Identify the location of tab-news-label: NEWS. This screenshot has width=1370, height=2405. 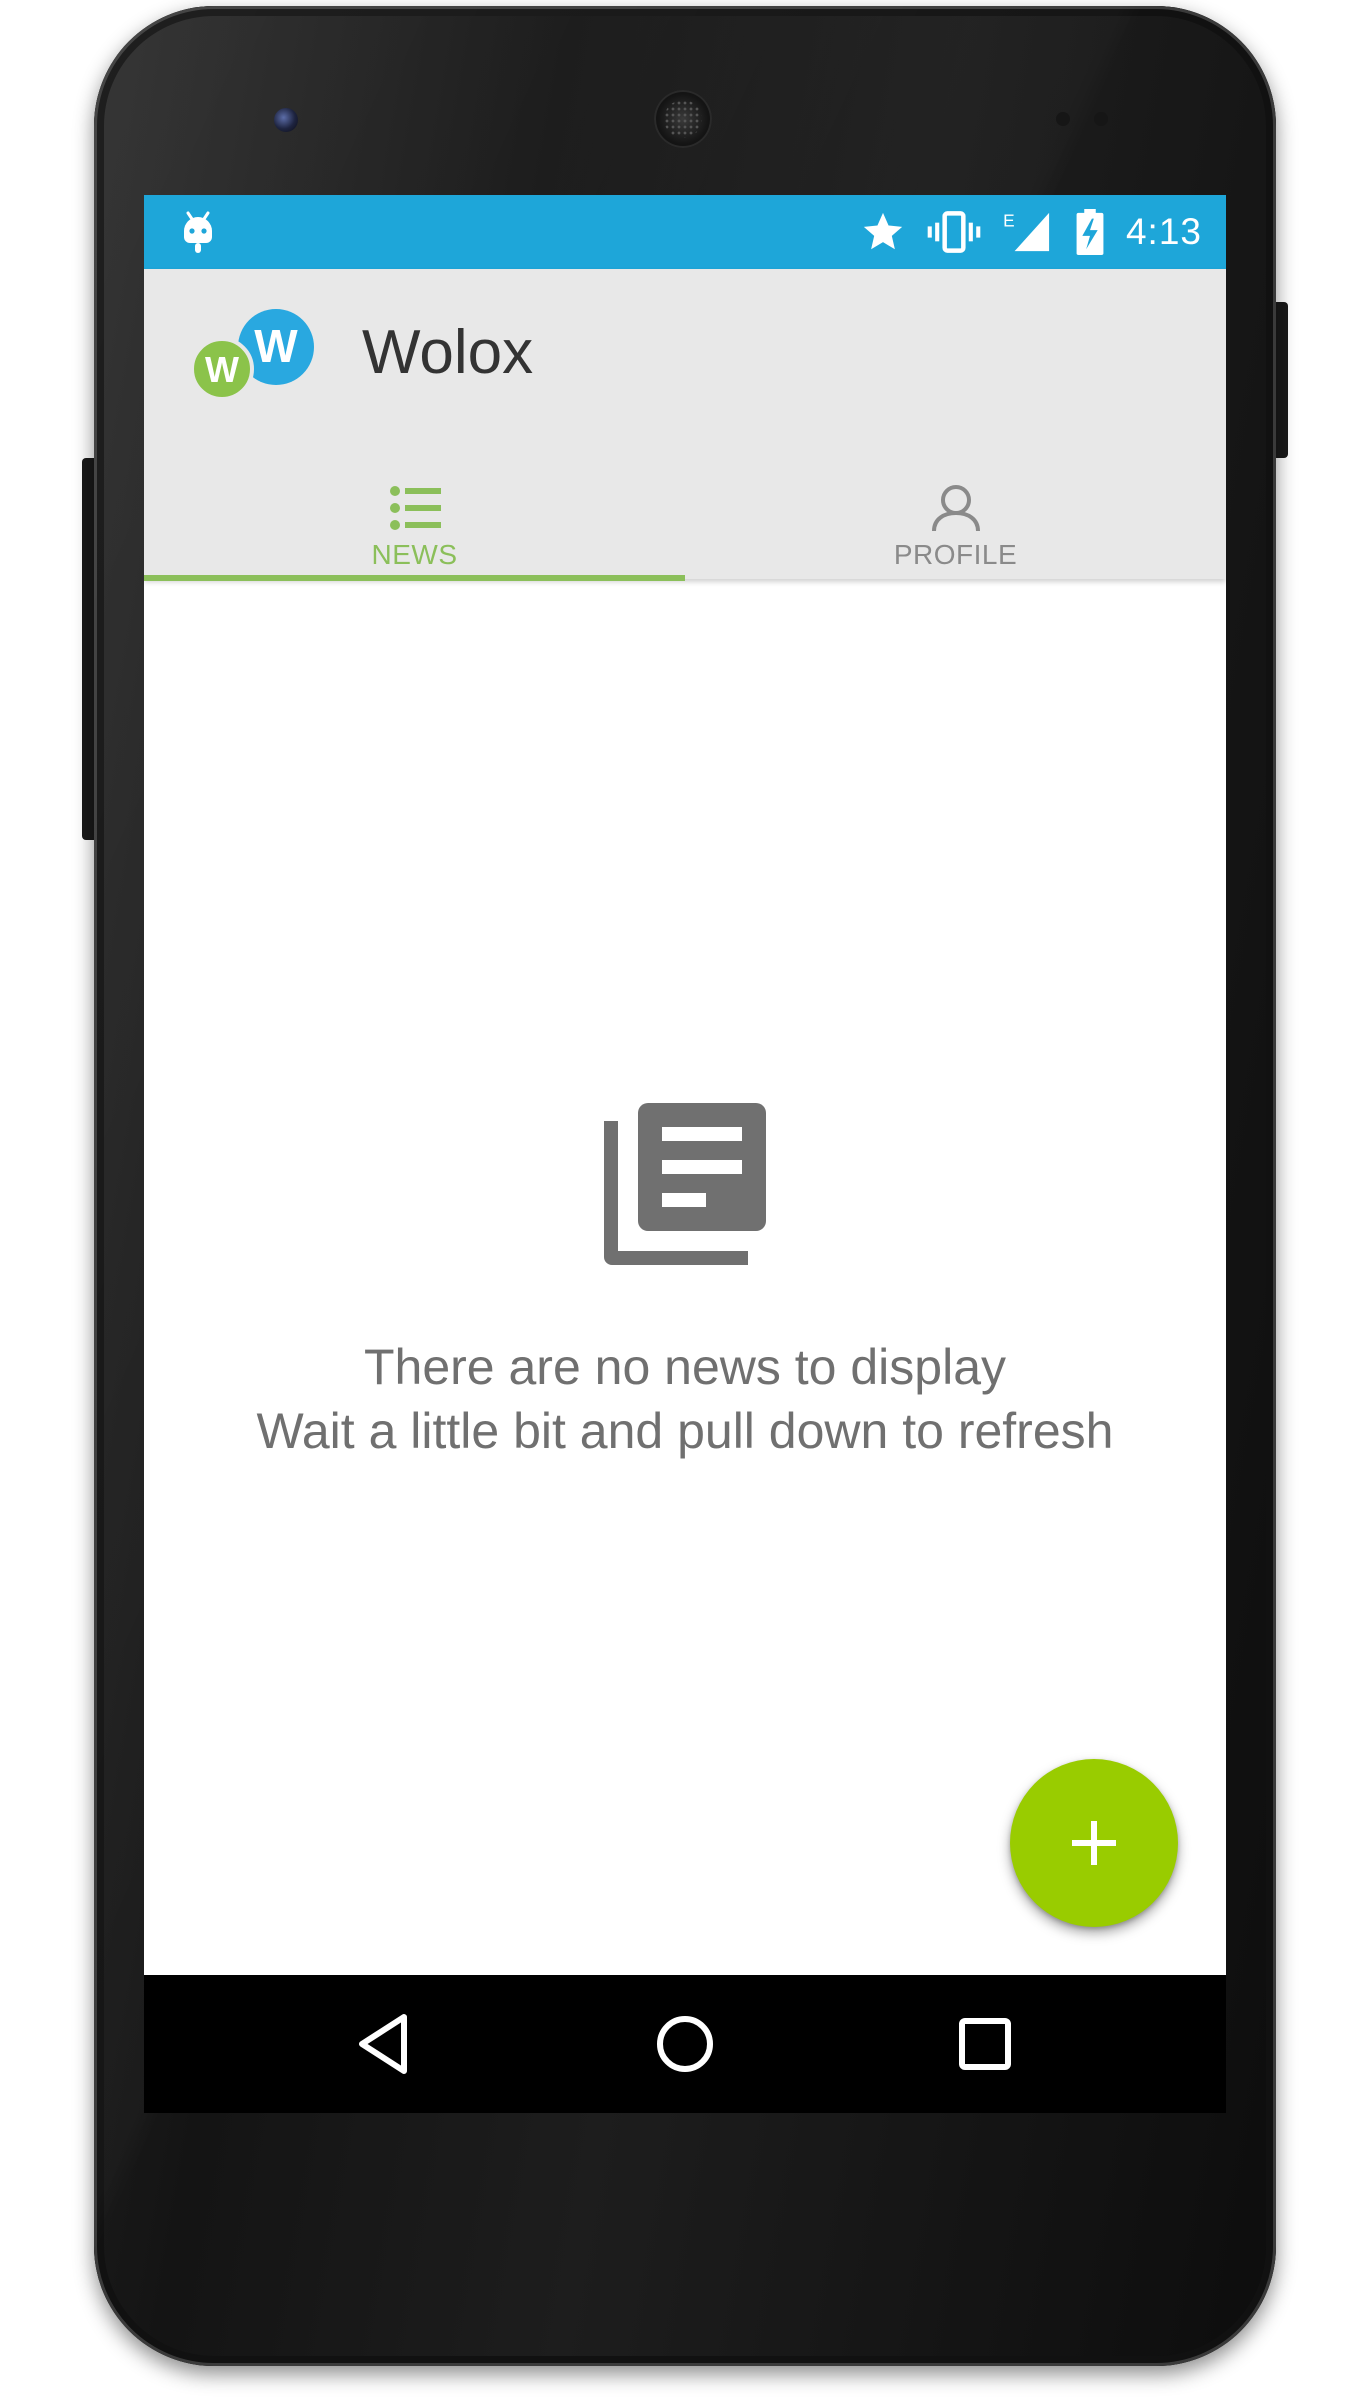
(414, 554).